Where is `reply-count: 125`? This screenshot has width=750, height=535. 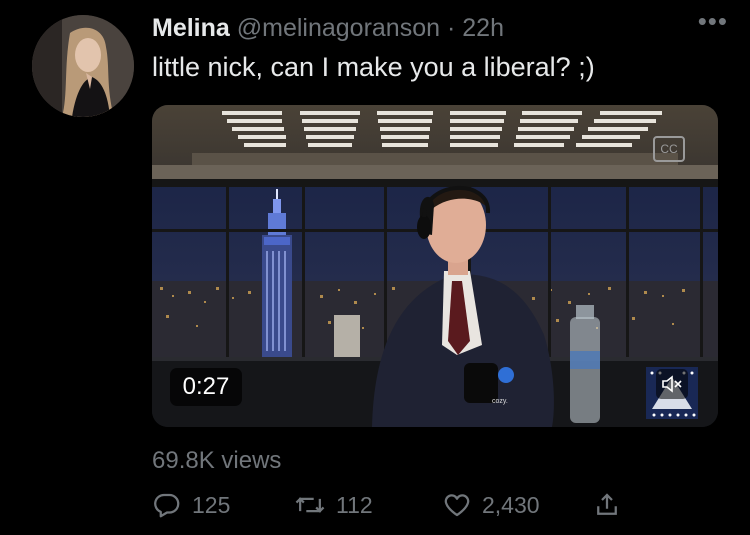 reply-count: 125 is located at coordinates (211, 504).